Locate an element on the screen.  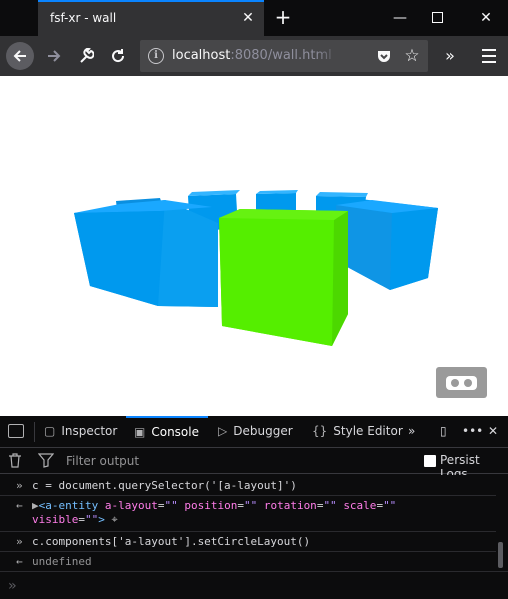
console-scrollbar is located at coordinates (500, 555).